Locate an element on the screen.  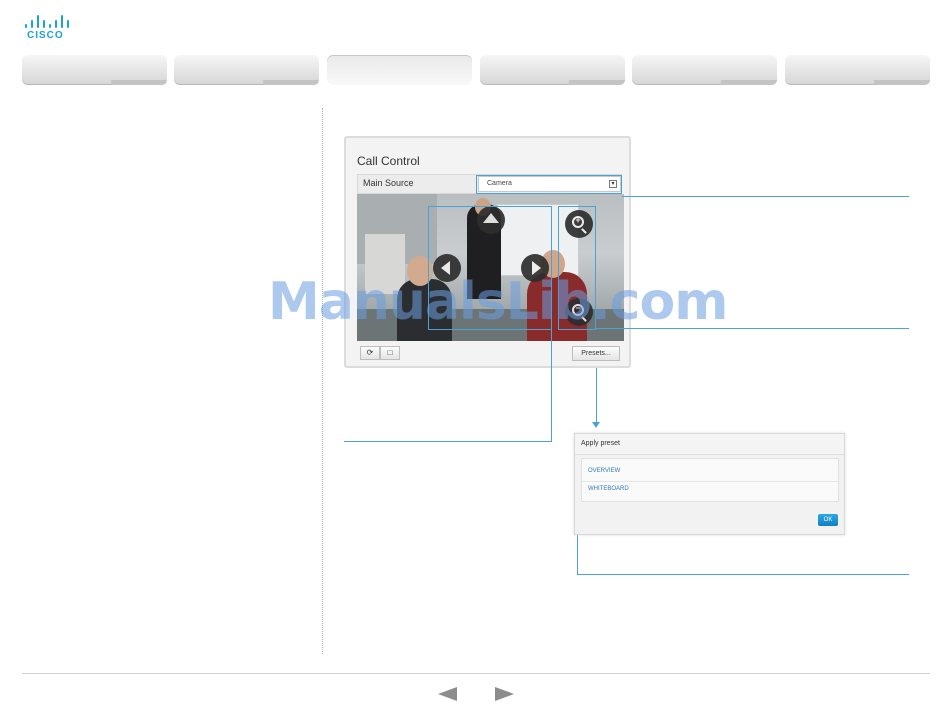
footer-divider is located at coordinates (476, 673).